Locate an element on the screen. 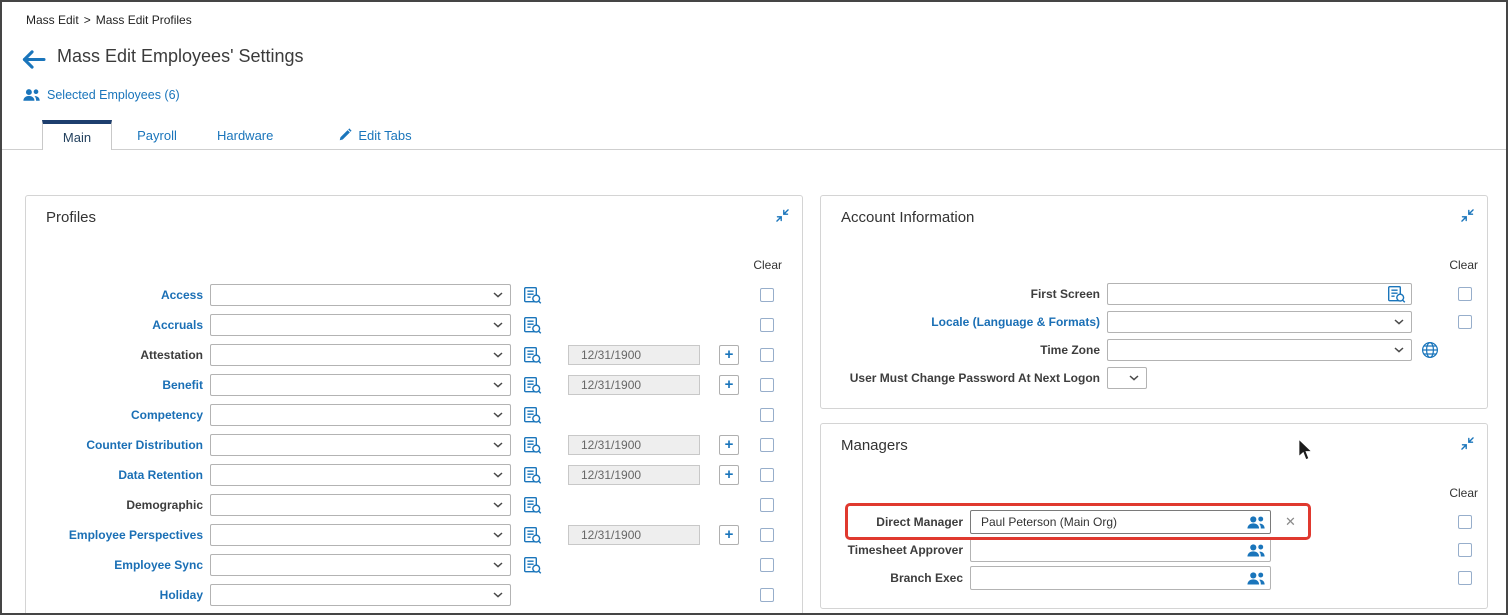 The height and width of the screenshot is (615, 1508). benefit-date-field: 12/31/1900 is located at coordinates (634, 385).